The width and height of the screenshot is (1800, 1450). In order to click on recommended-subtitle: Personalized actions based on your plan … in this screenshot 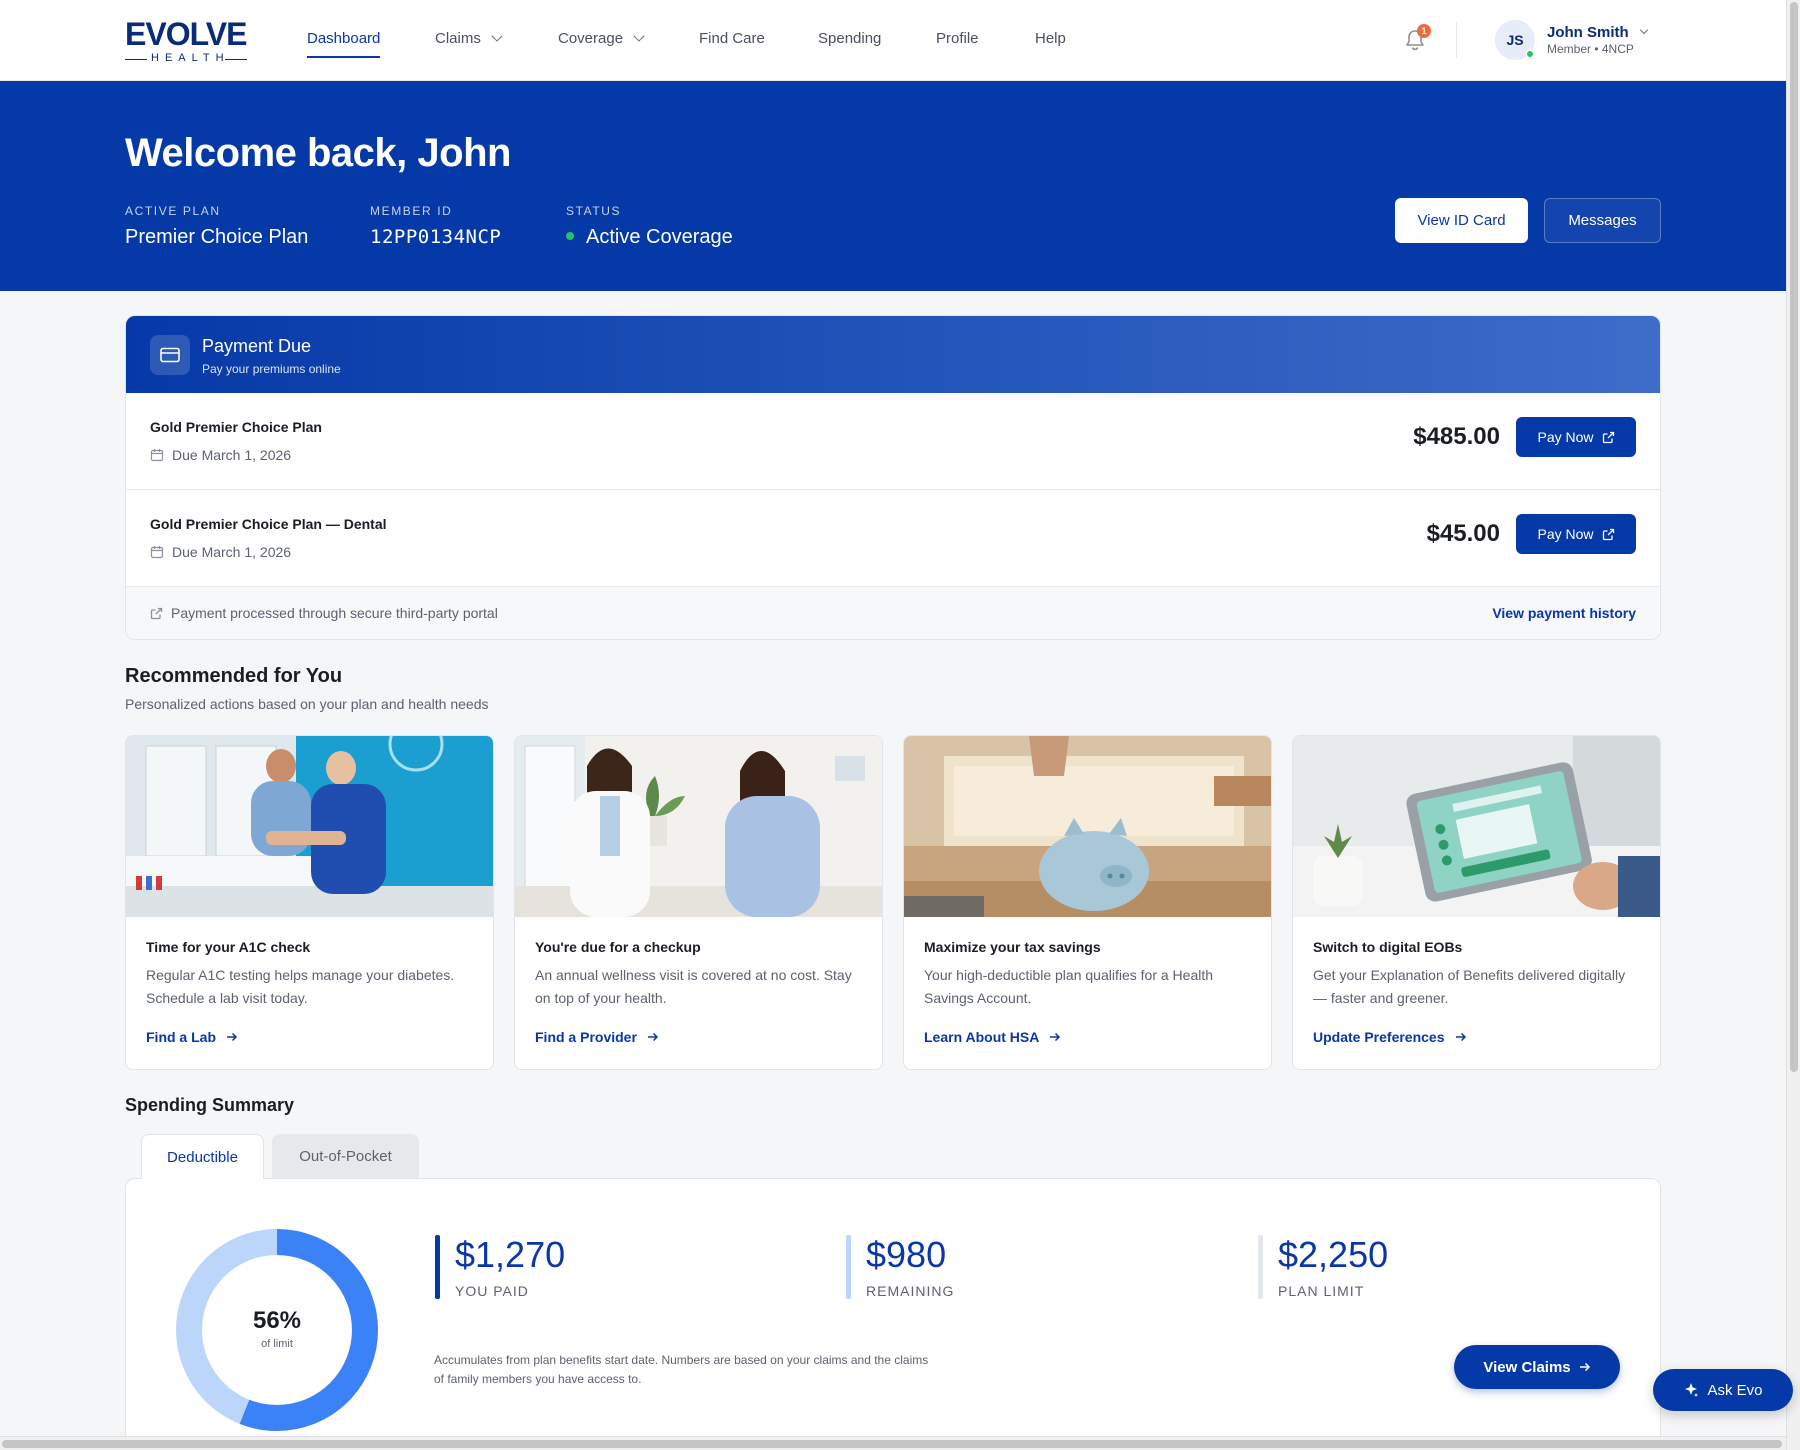, I will do `click(307, 704)`.